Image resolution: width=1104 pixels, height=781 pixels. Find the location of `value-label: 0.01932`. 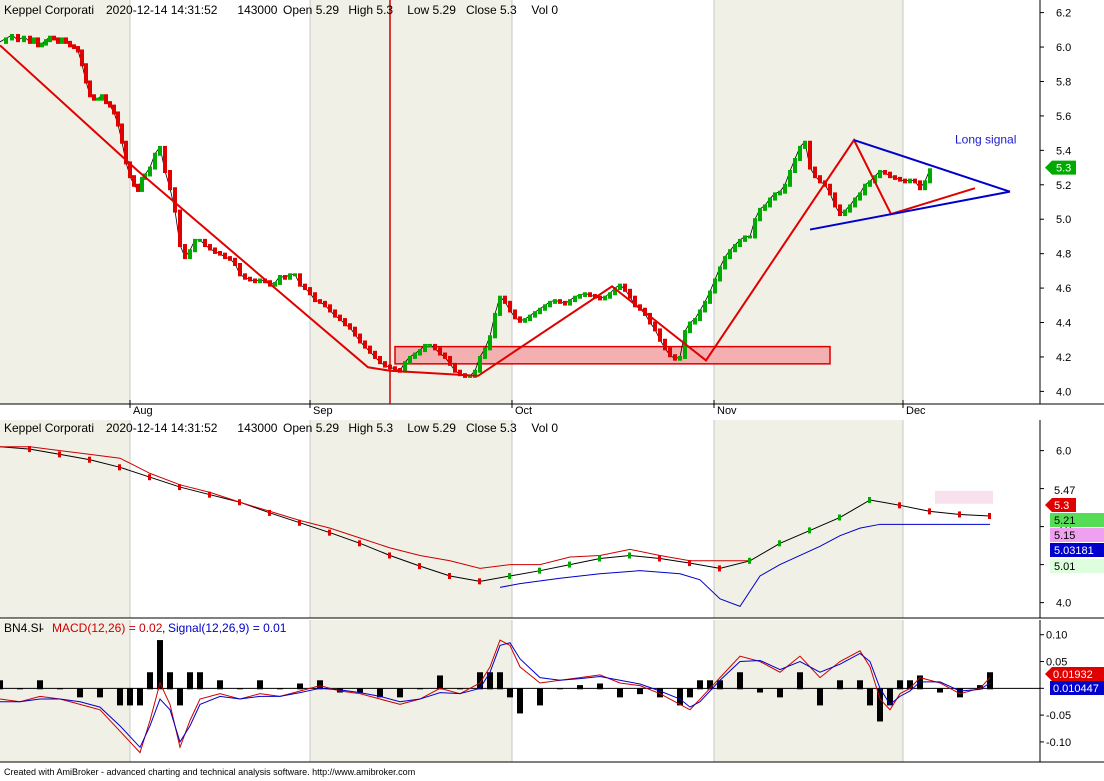

value-label: 0.01932 is located at coordinates (1073, 675).